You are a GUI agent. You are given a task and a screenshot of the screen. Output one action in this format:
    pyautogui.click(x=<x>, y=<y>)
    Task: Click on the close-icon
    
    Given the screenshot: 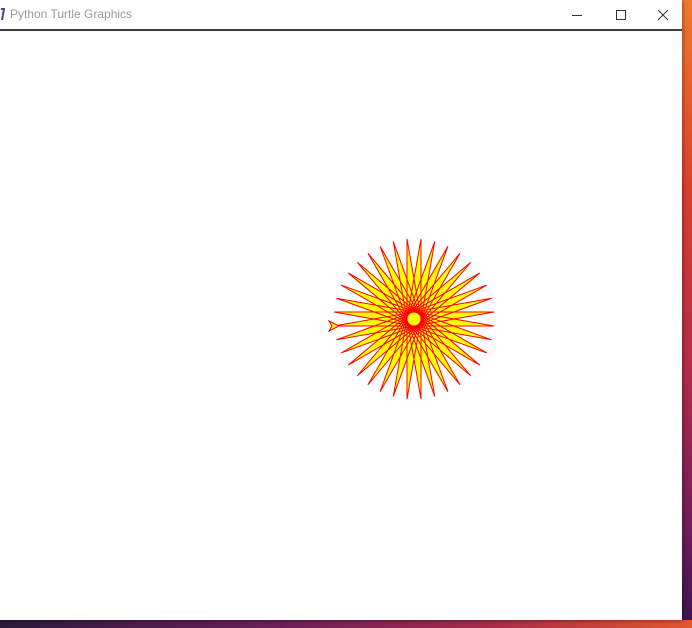 What is the action you would take?
    pyautogui.click(x=663, y=15)
    